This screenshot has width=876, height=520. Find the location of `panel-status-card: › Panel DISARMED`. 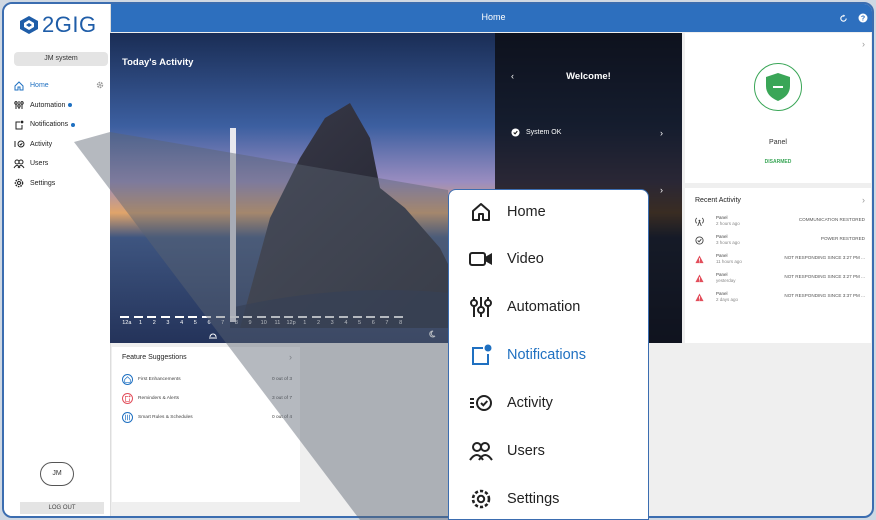

panel-status-card: › Panel DISARMED is located at coordinates (778, 108).